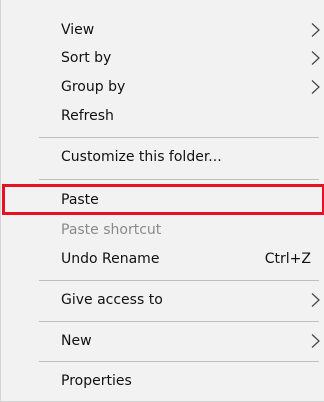 This screenshot has width=324, height=402. I want to click on menu-item-undo-rename: Undo Rename Ctrl+Z, so click(163, 259).